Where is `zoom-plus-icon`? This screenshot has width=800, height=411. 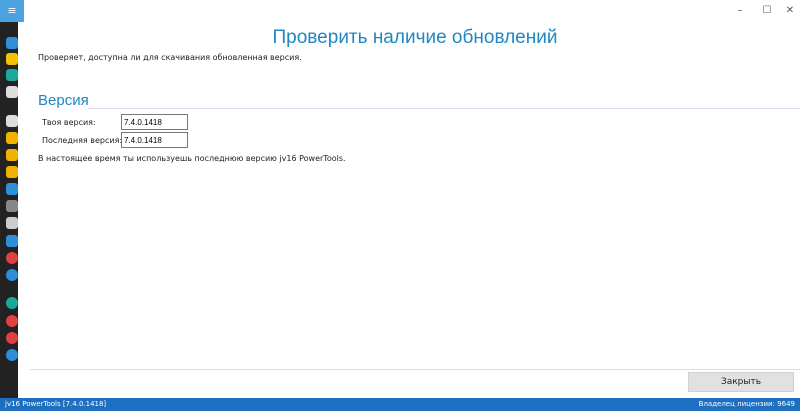
zoom-plus-icon is located at coordinates (12, 121).